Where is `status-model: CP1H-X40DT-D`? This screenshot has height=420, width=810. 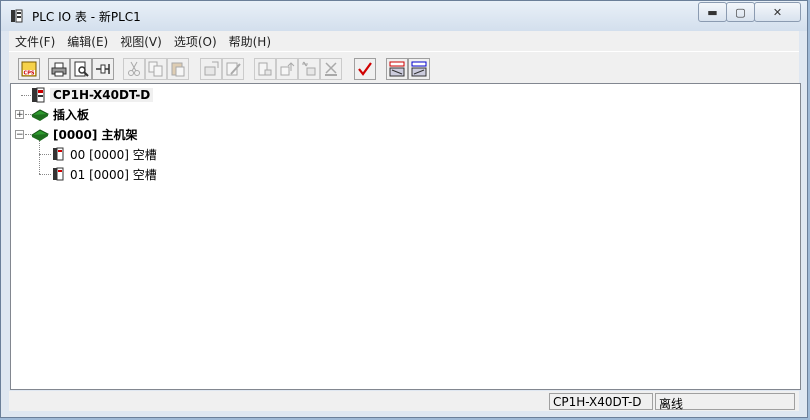
status-model: CP1H-X40DT-D is located at coordinates (601, 401).